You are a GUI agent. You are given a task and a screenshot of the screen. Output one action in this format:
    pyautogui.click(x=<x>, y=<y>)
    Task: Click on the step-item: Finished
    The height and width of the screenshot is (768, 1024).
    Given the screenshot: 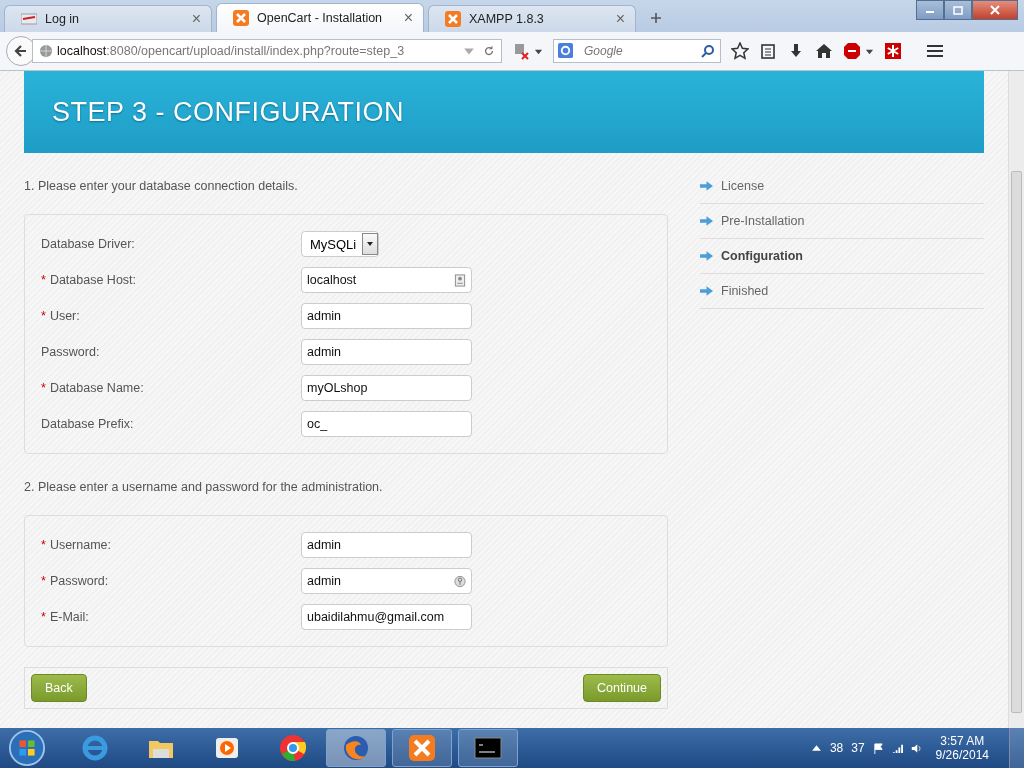 What is the action you would take?
    pyautogui.click(x=842, y=291)
    